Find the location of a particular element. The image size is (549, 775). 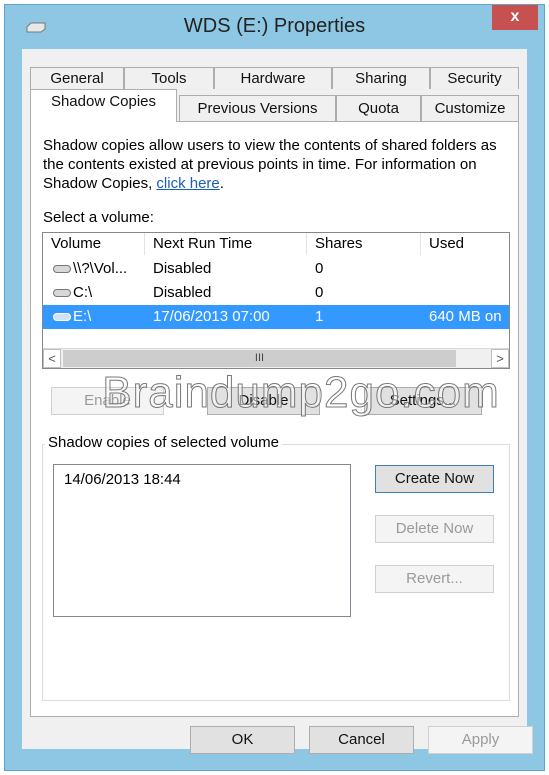

cell-volume: C:\ is located at coordinates (83, 292).